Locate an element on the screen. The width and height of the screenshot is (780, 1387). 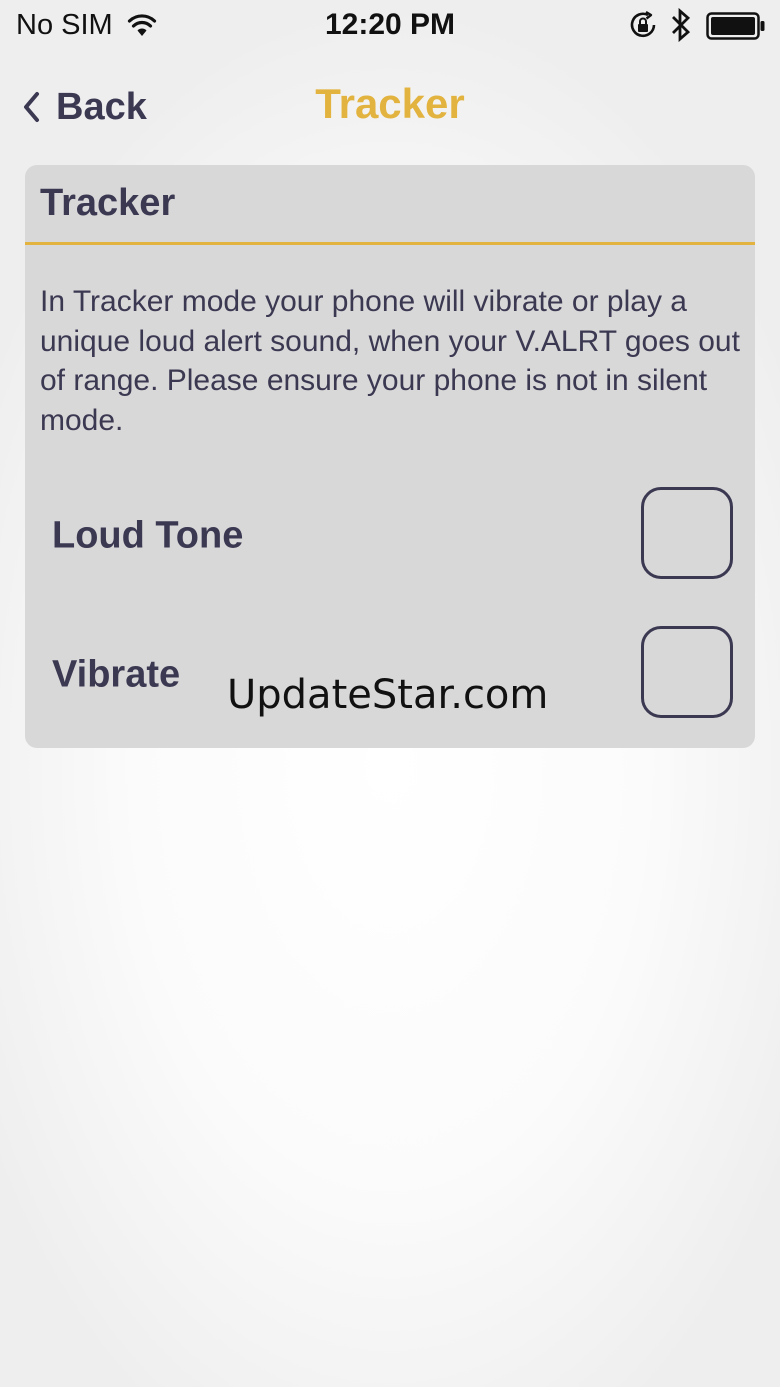
bluetooth-icon is located at coordinates (681, 25).